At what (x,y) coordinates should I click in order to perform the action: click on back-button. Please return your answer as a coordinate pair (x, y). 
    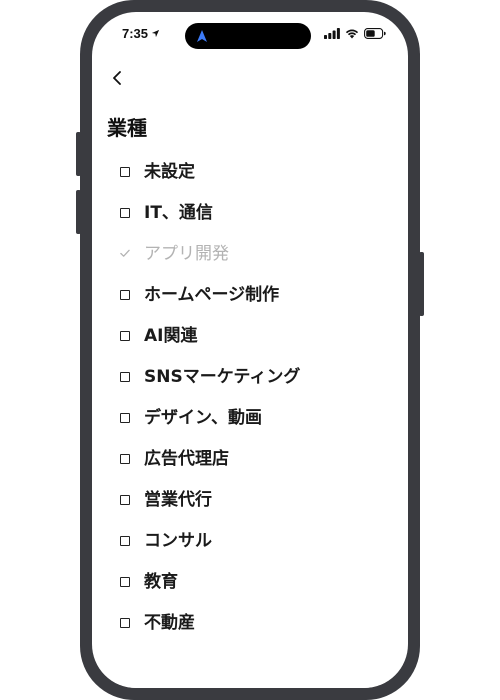
    Looking at the image, I should click on (117, 78).